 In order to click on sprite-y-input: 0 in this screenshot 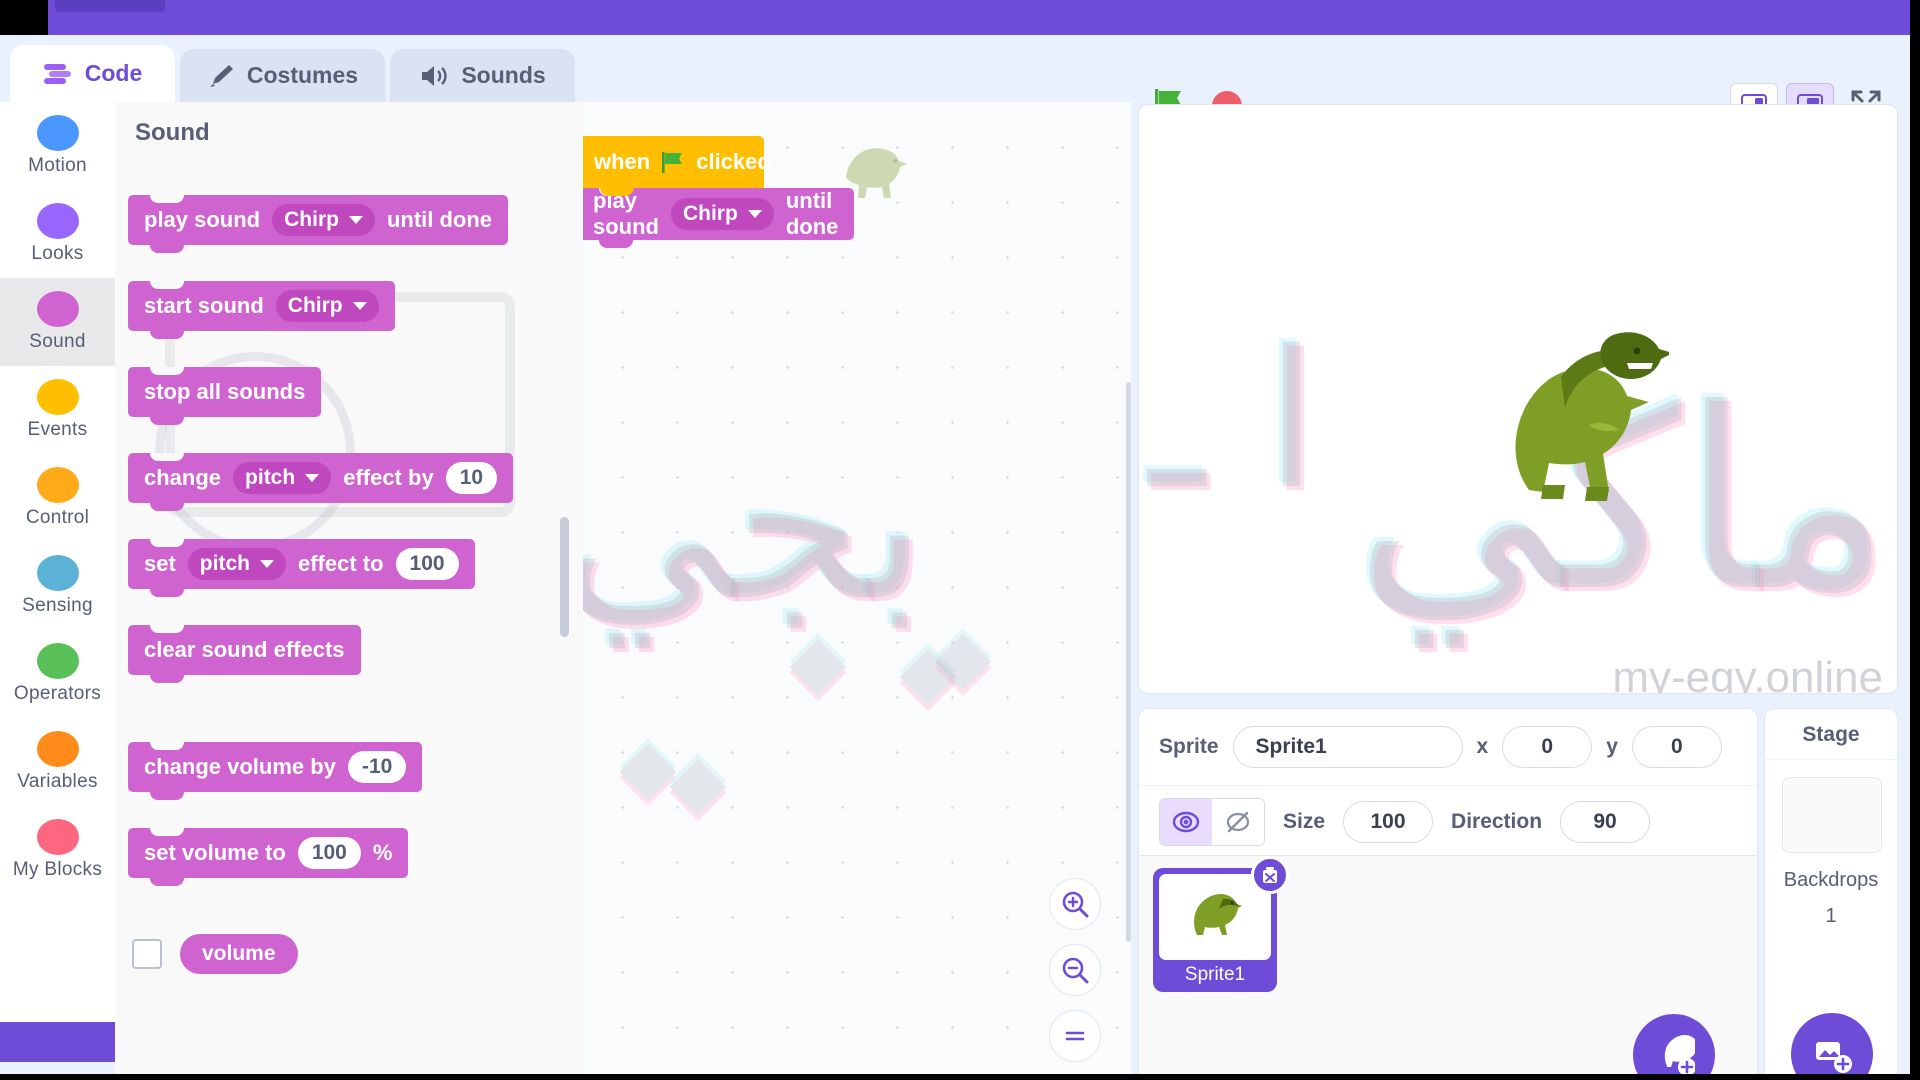, I will do `click(1676, 747)`.